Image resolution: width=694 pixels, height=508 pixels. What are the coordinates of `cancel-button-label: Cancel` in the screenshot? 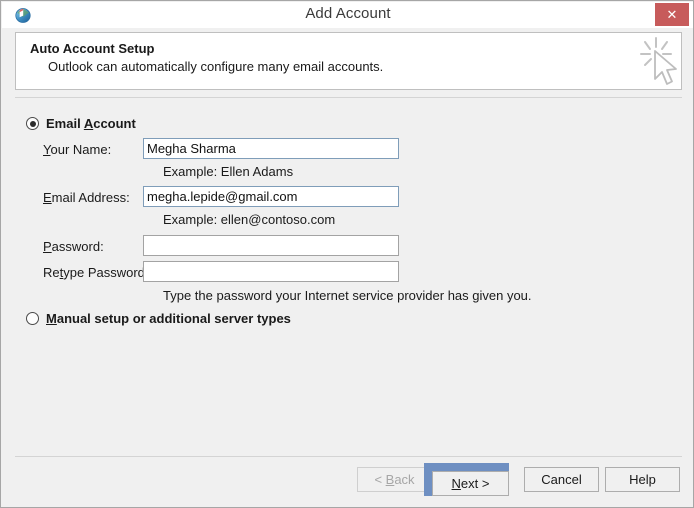 It's located at (561, 479).